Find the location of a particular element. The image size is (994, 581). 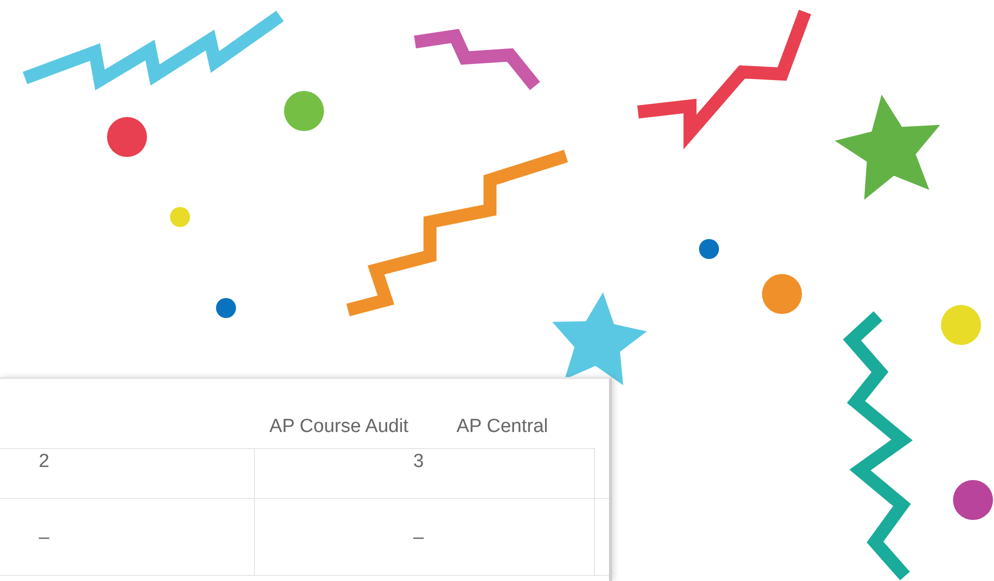

table-cell-text: 2 is located at coordinates (44, 462).